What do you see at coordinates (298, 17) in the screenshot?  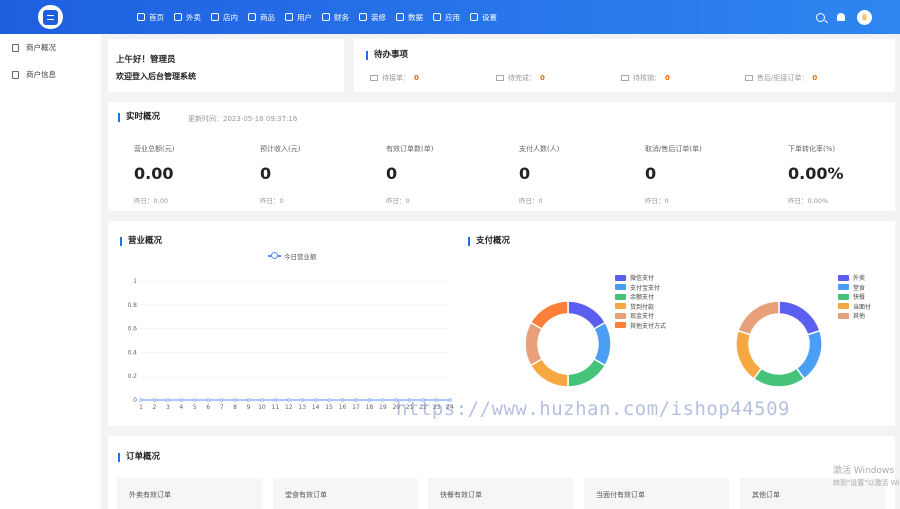 I see `nav-user: 用户` at bounding box center [298, 17].